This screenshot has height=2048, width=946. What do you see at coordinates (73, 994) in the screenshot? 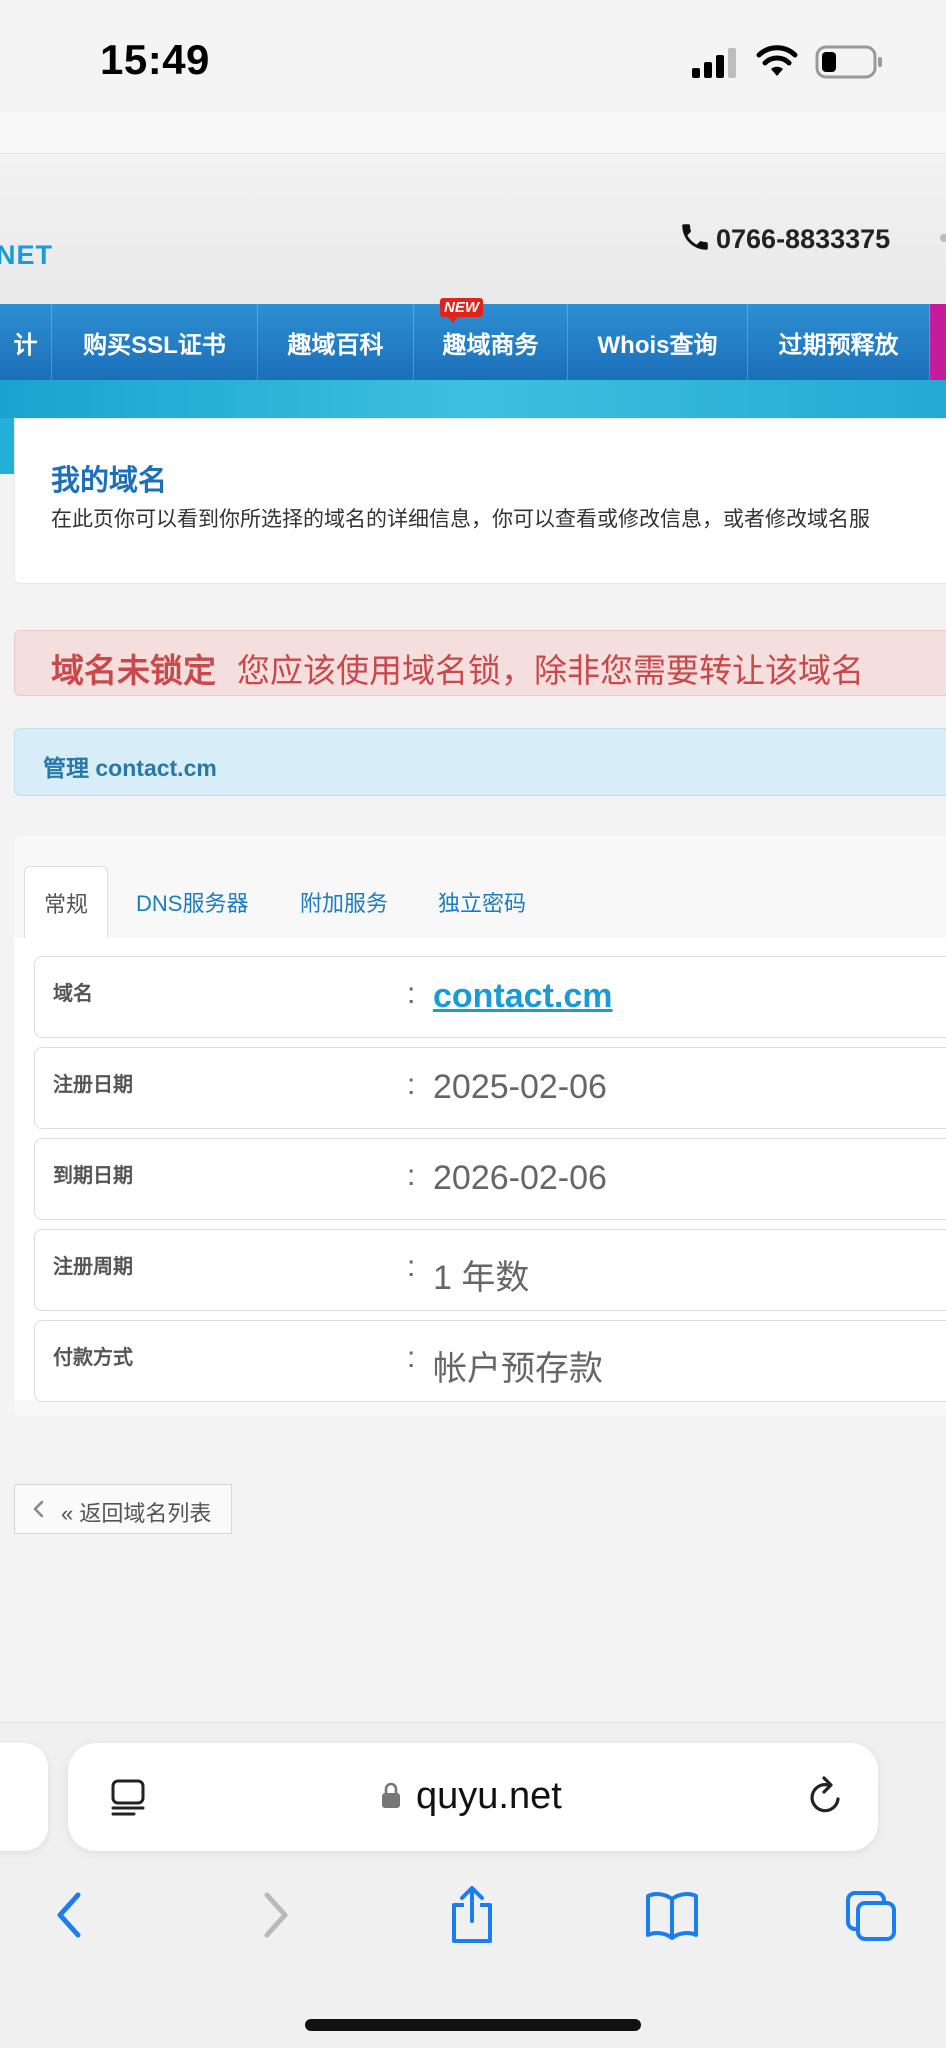
I see `detail-label: 域名` at bounding box center [73, 994].